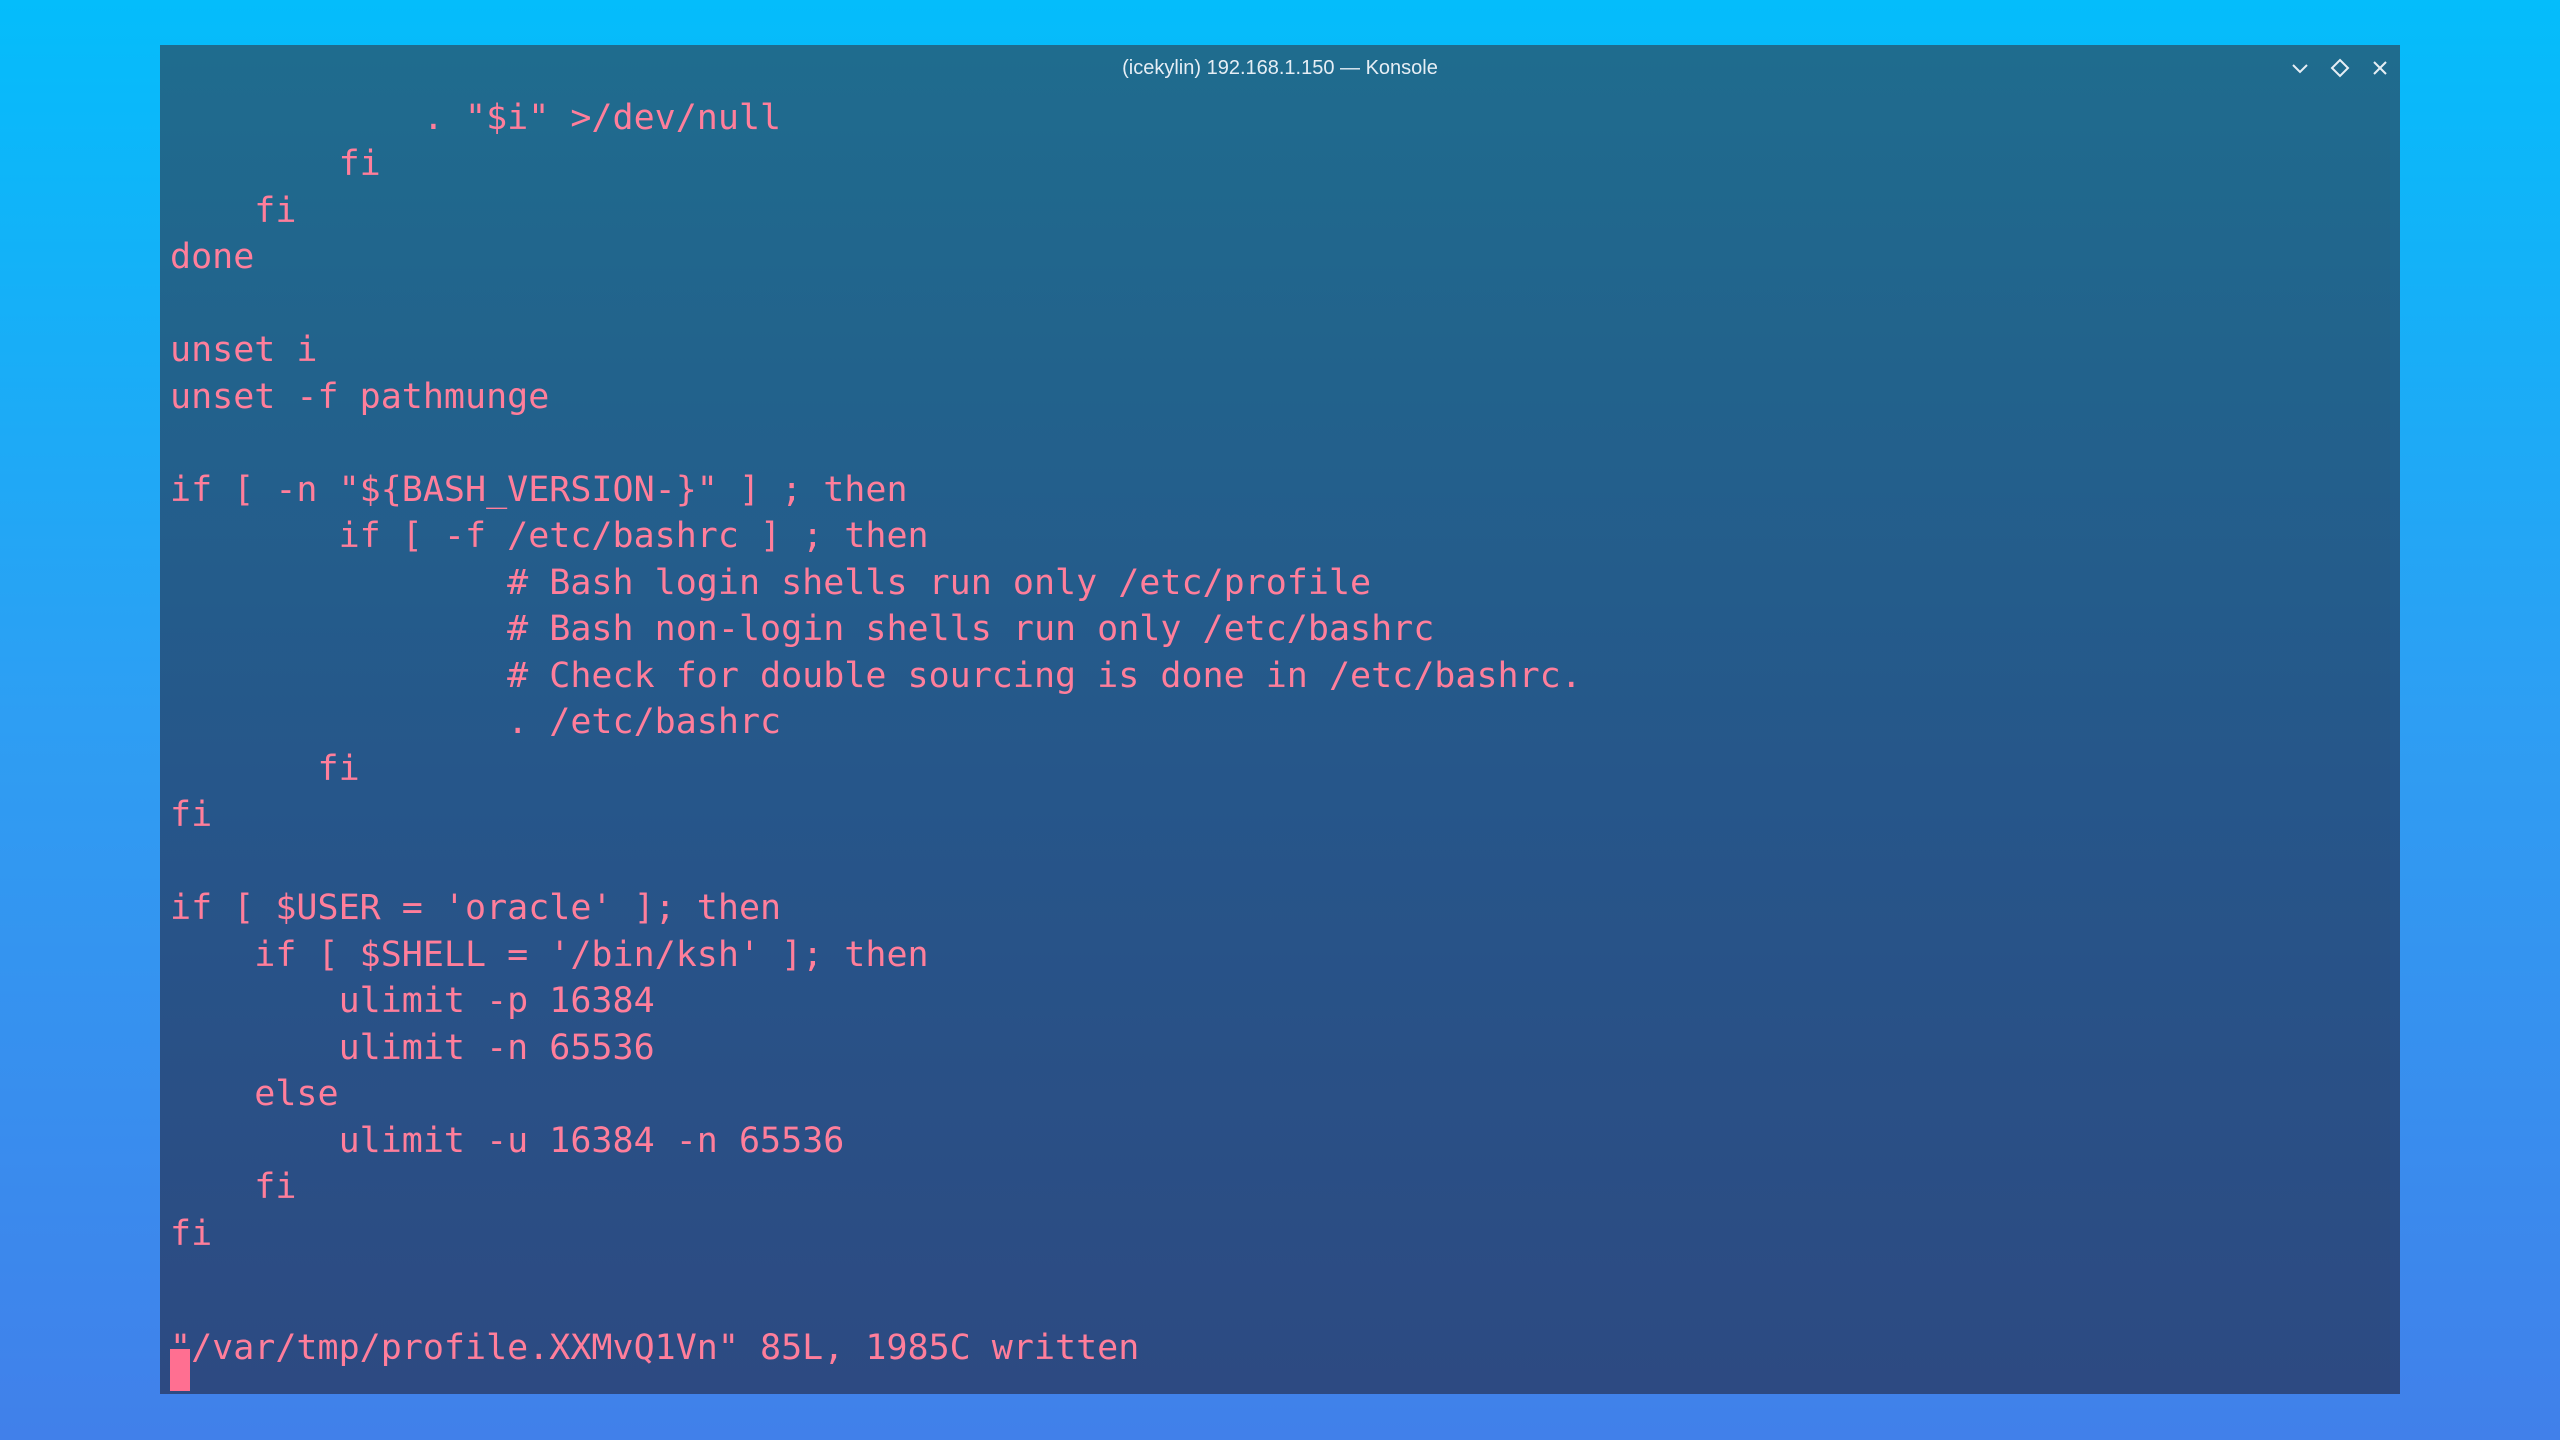 The height and width of the screenshot is (1440, 2560). Describe the element at coordinates (549, 536) in the screenshot. I see `terminal-line: if [ -f /etc/bashrc ] ; then` at that location.